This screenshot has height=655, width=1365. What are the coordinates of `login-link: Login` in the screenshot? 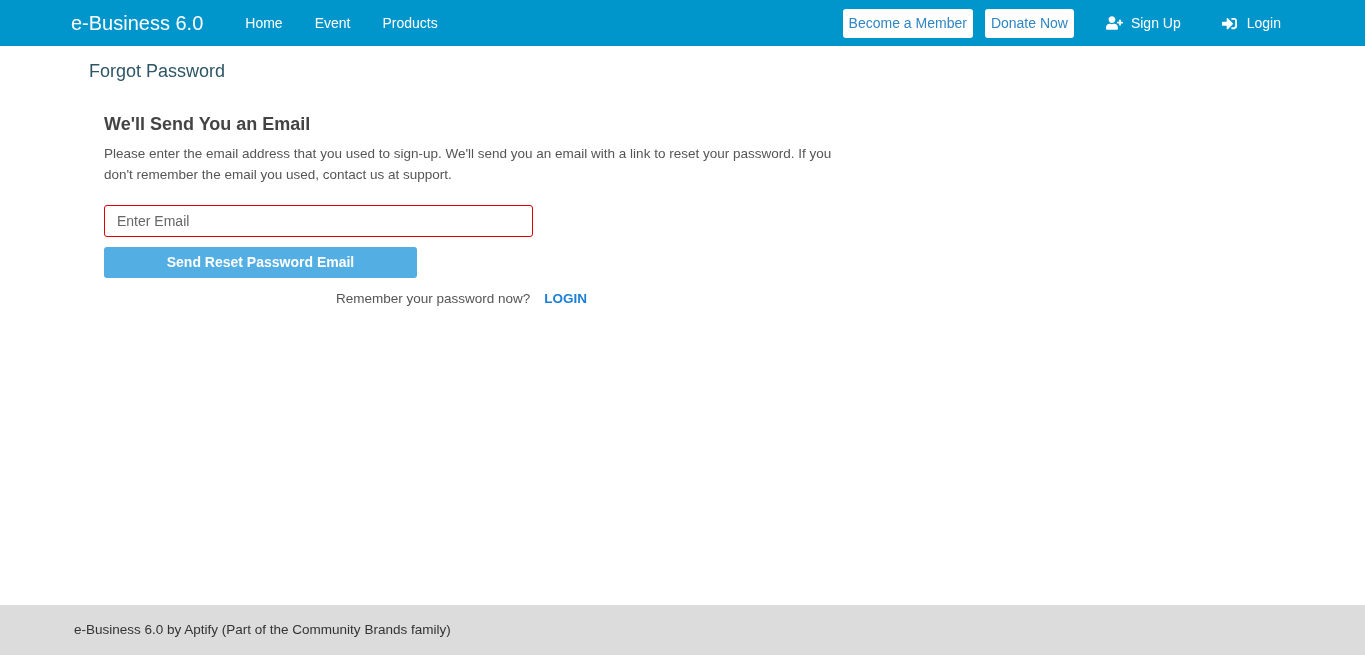 It's located at (1250, 23).